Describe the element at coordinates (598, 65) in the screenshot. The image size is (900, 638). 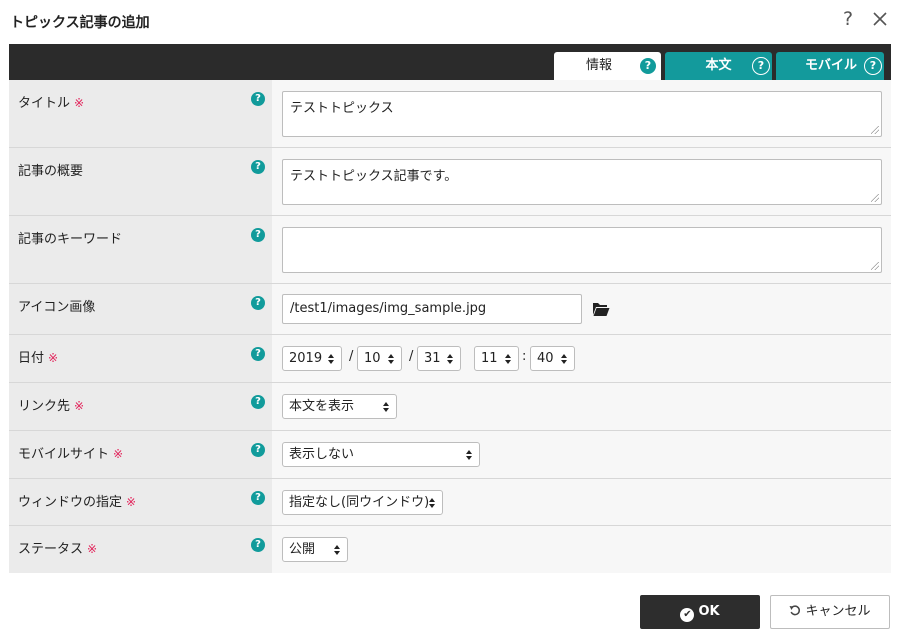
I see `tab-label: 情報` at that location.